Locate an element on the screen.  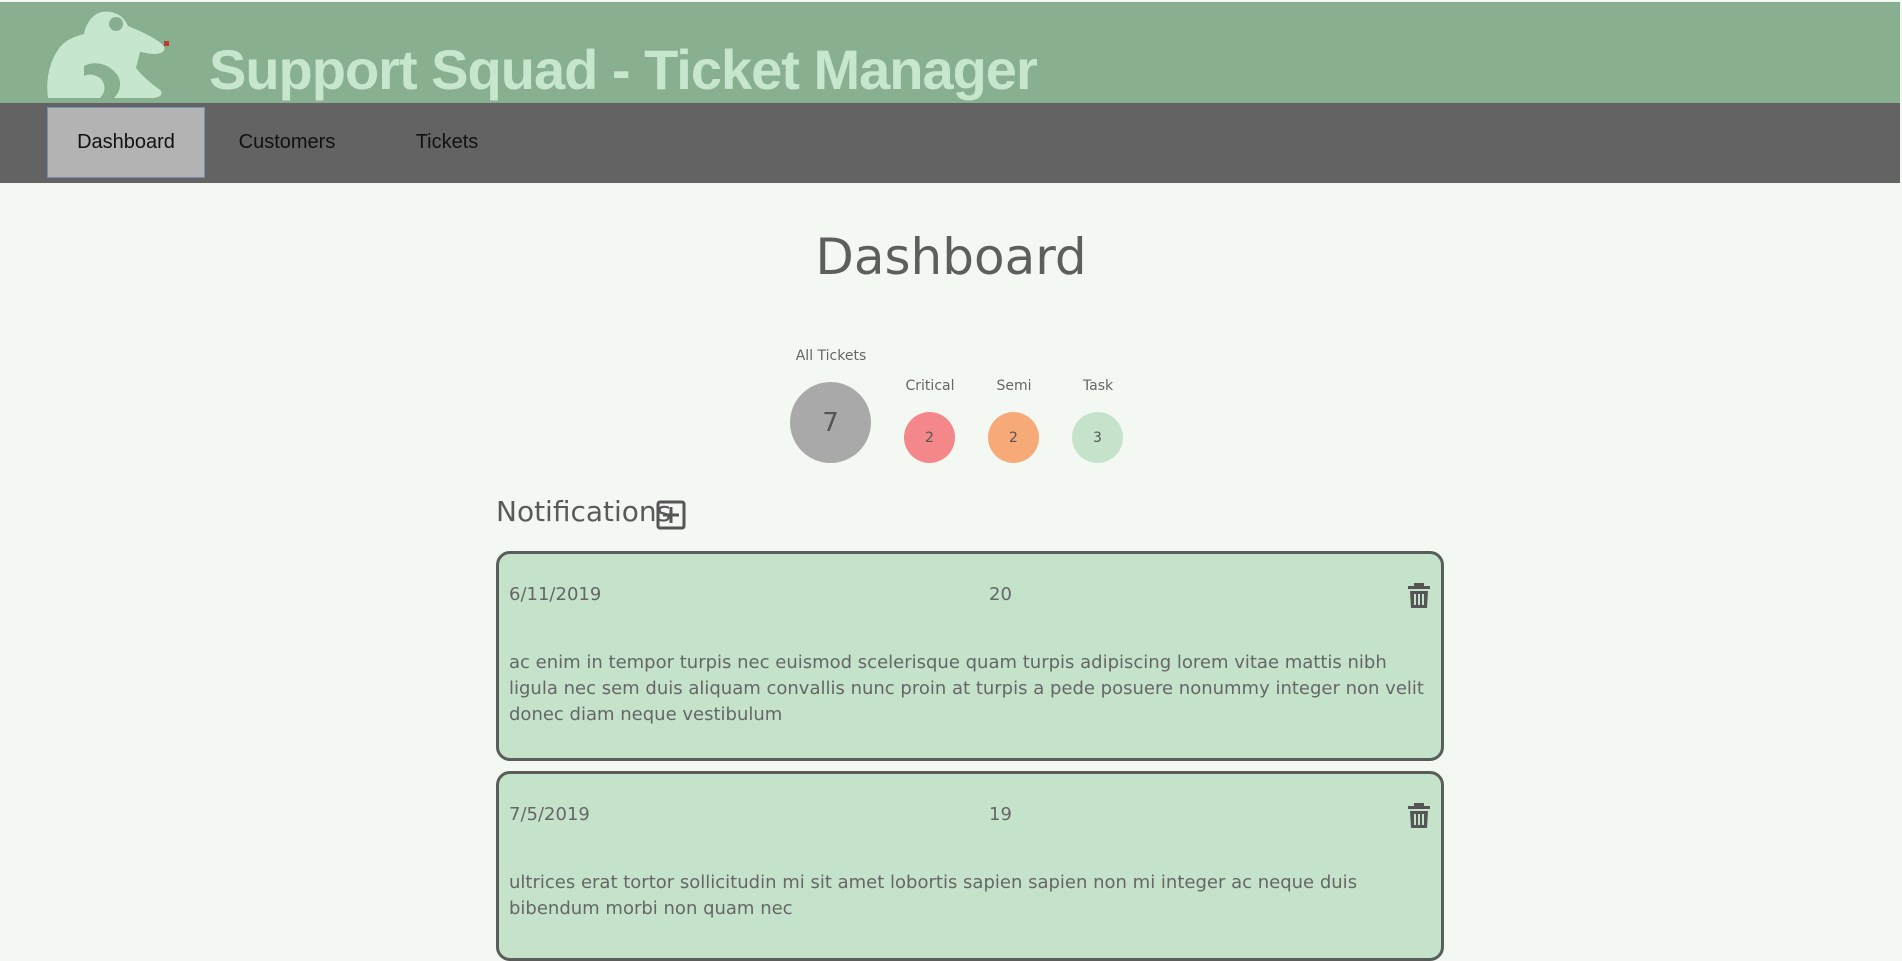
all-tickets-label: All Tickets is located at coordinates (831, 356).